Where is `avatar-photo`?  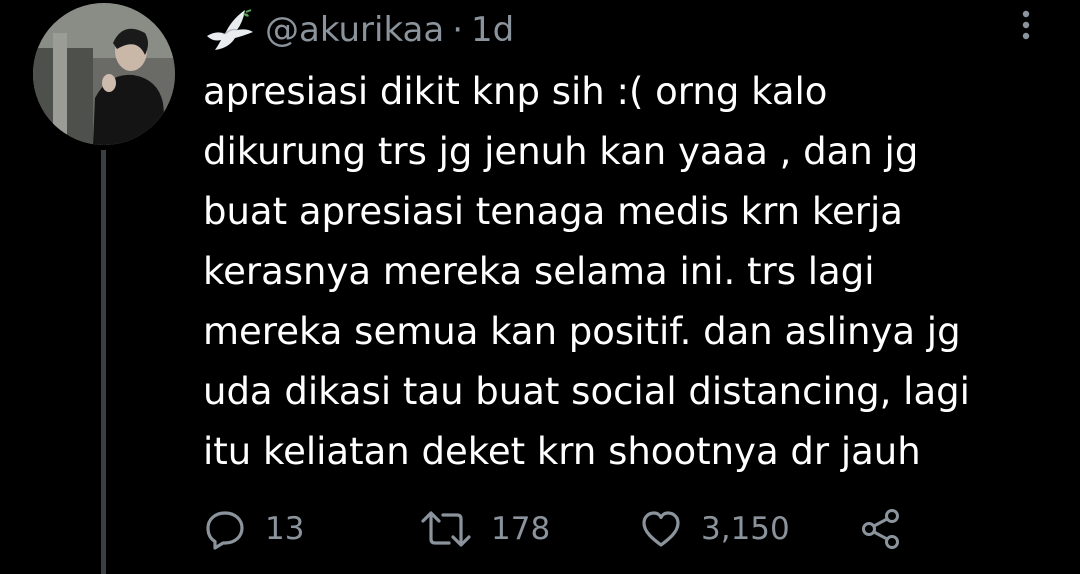 avatar-photo is located at coordinates (104, 74).